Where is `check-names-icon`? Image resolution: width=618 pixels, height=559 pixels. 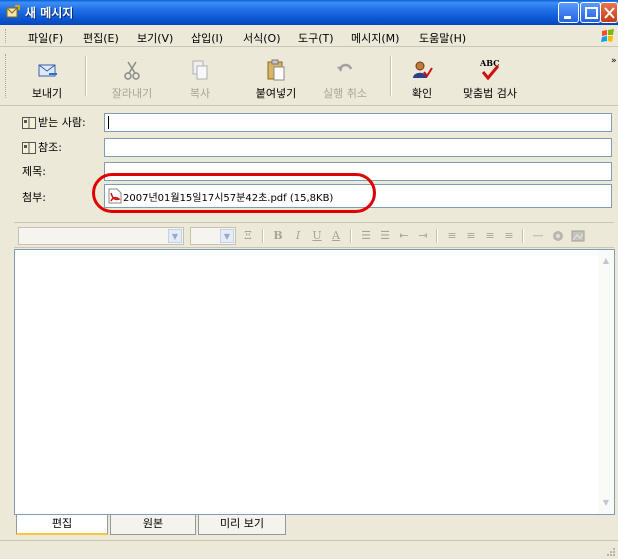
check-names-icon is located at coordinates (423, 69).